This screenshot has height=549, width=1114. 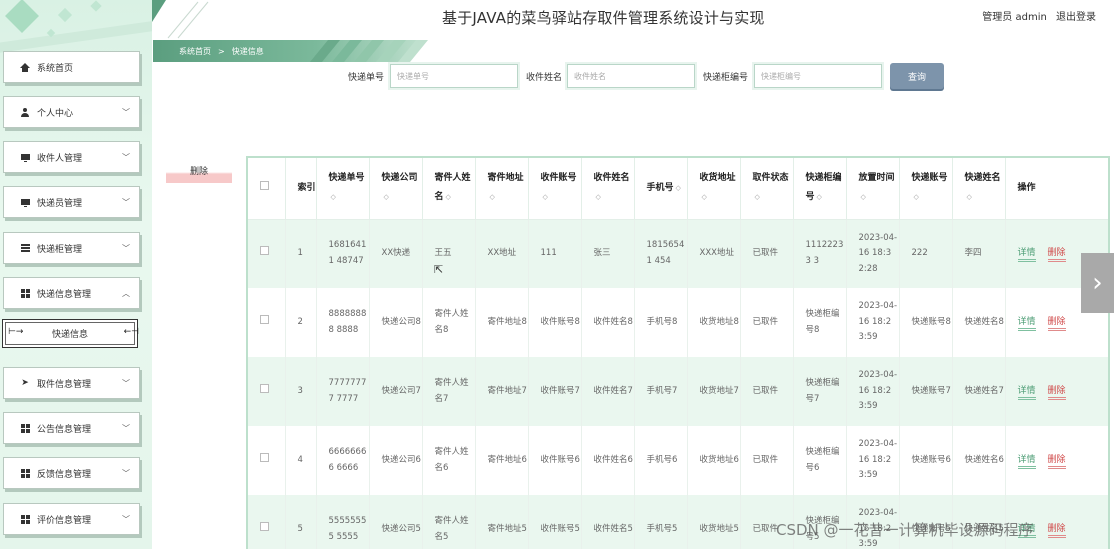 What do you see at coordinates (71, 202) in the screenshot?
I see `sidebar-item-couriers: 快递员管理 ﹀` at bounding box center [71, 202].